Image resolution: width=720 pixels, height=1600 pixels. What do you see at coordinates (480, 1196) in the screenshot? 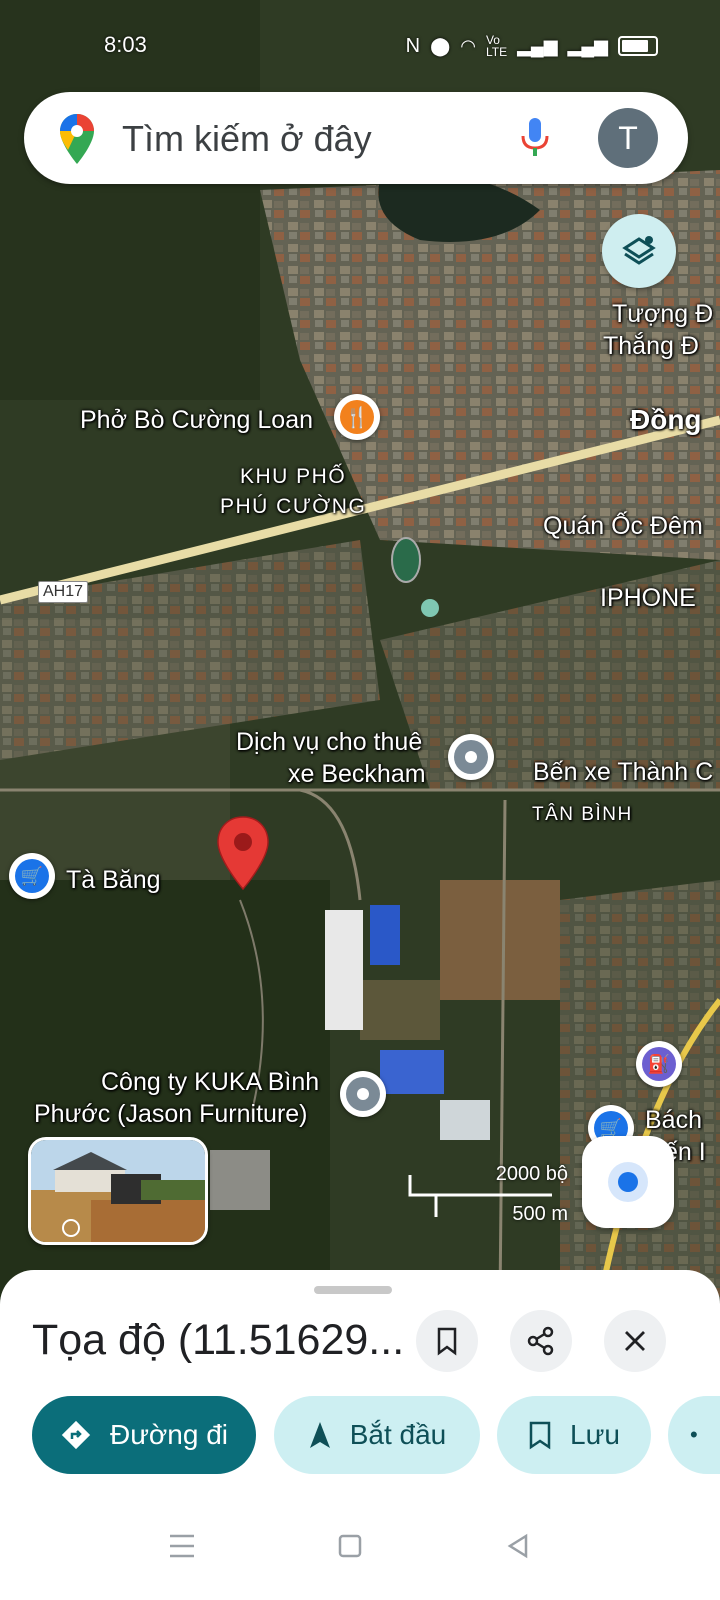
I see `scale-bar` at bounding box center [480, 1196].